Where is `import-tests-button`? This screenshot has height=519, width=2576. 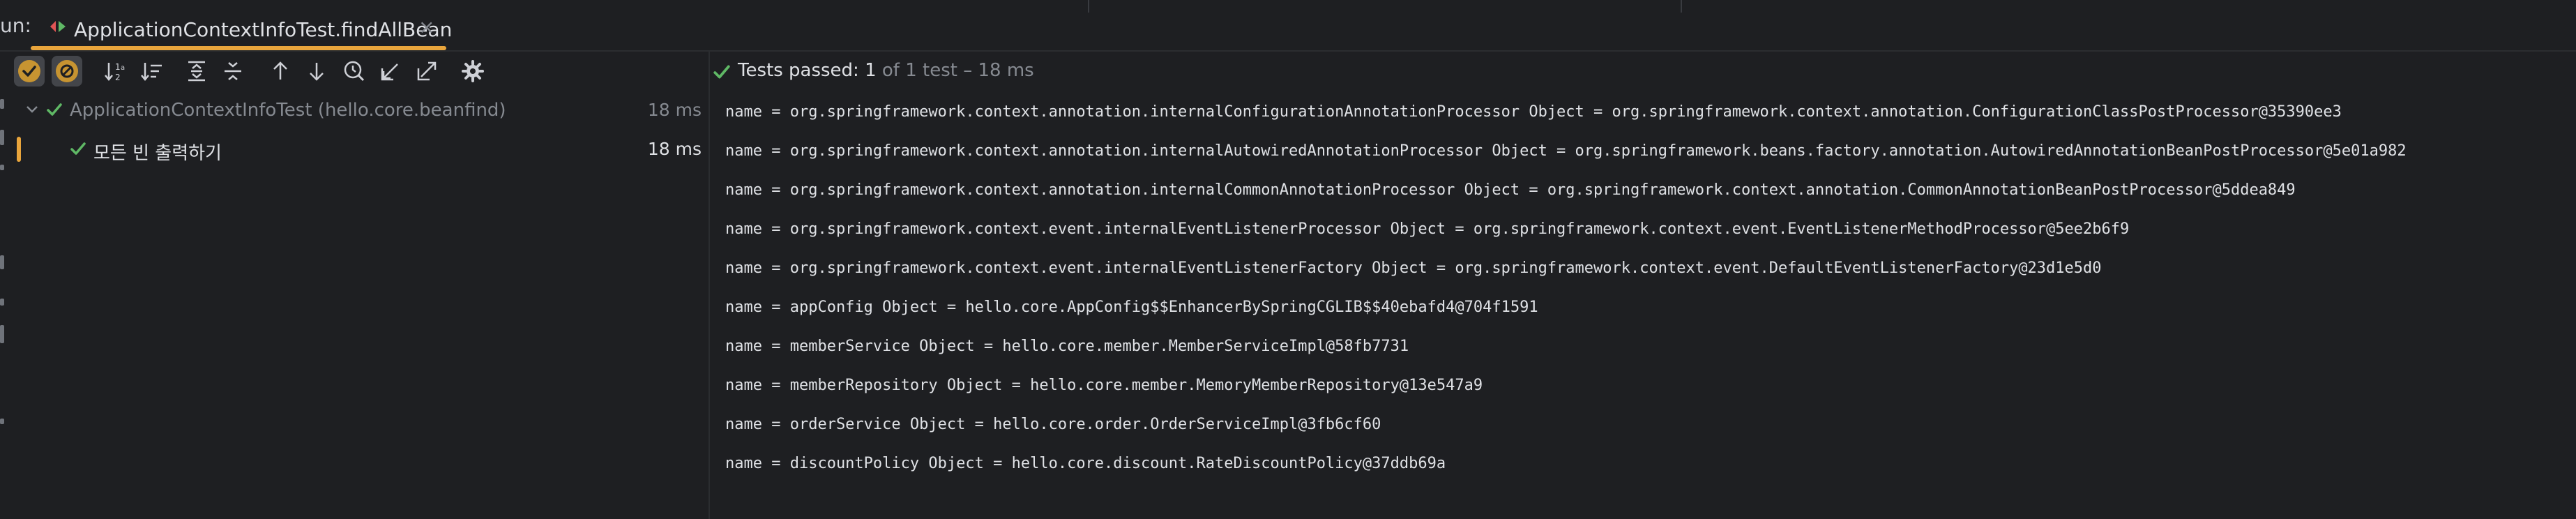 import-tests-button is located at coordinates (390, 71).